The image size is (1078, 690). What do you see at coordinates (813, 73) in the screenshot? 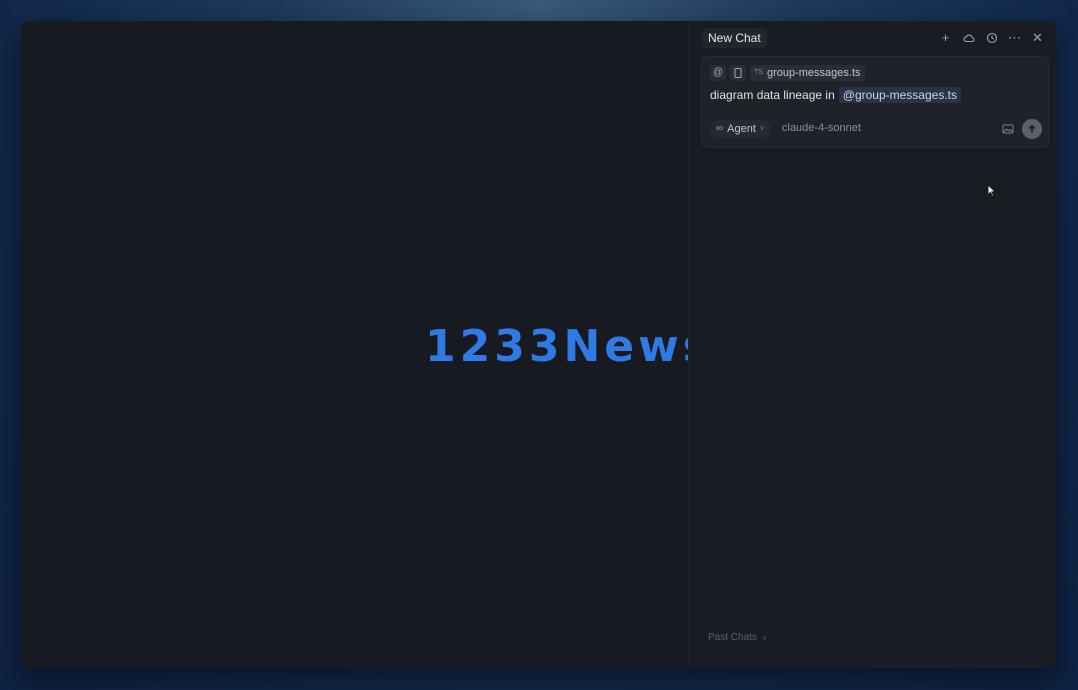
I see `context-file-name: group-messages.ts` at bounding box center [813, 73].